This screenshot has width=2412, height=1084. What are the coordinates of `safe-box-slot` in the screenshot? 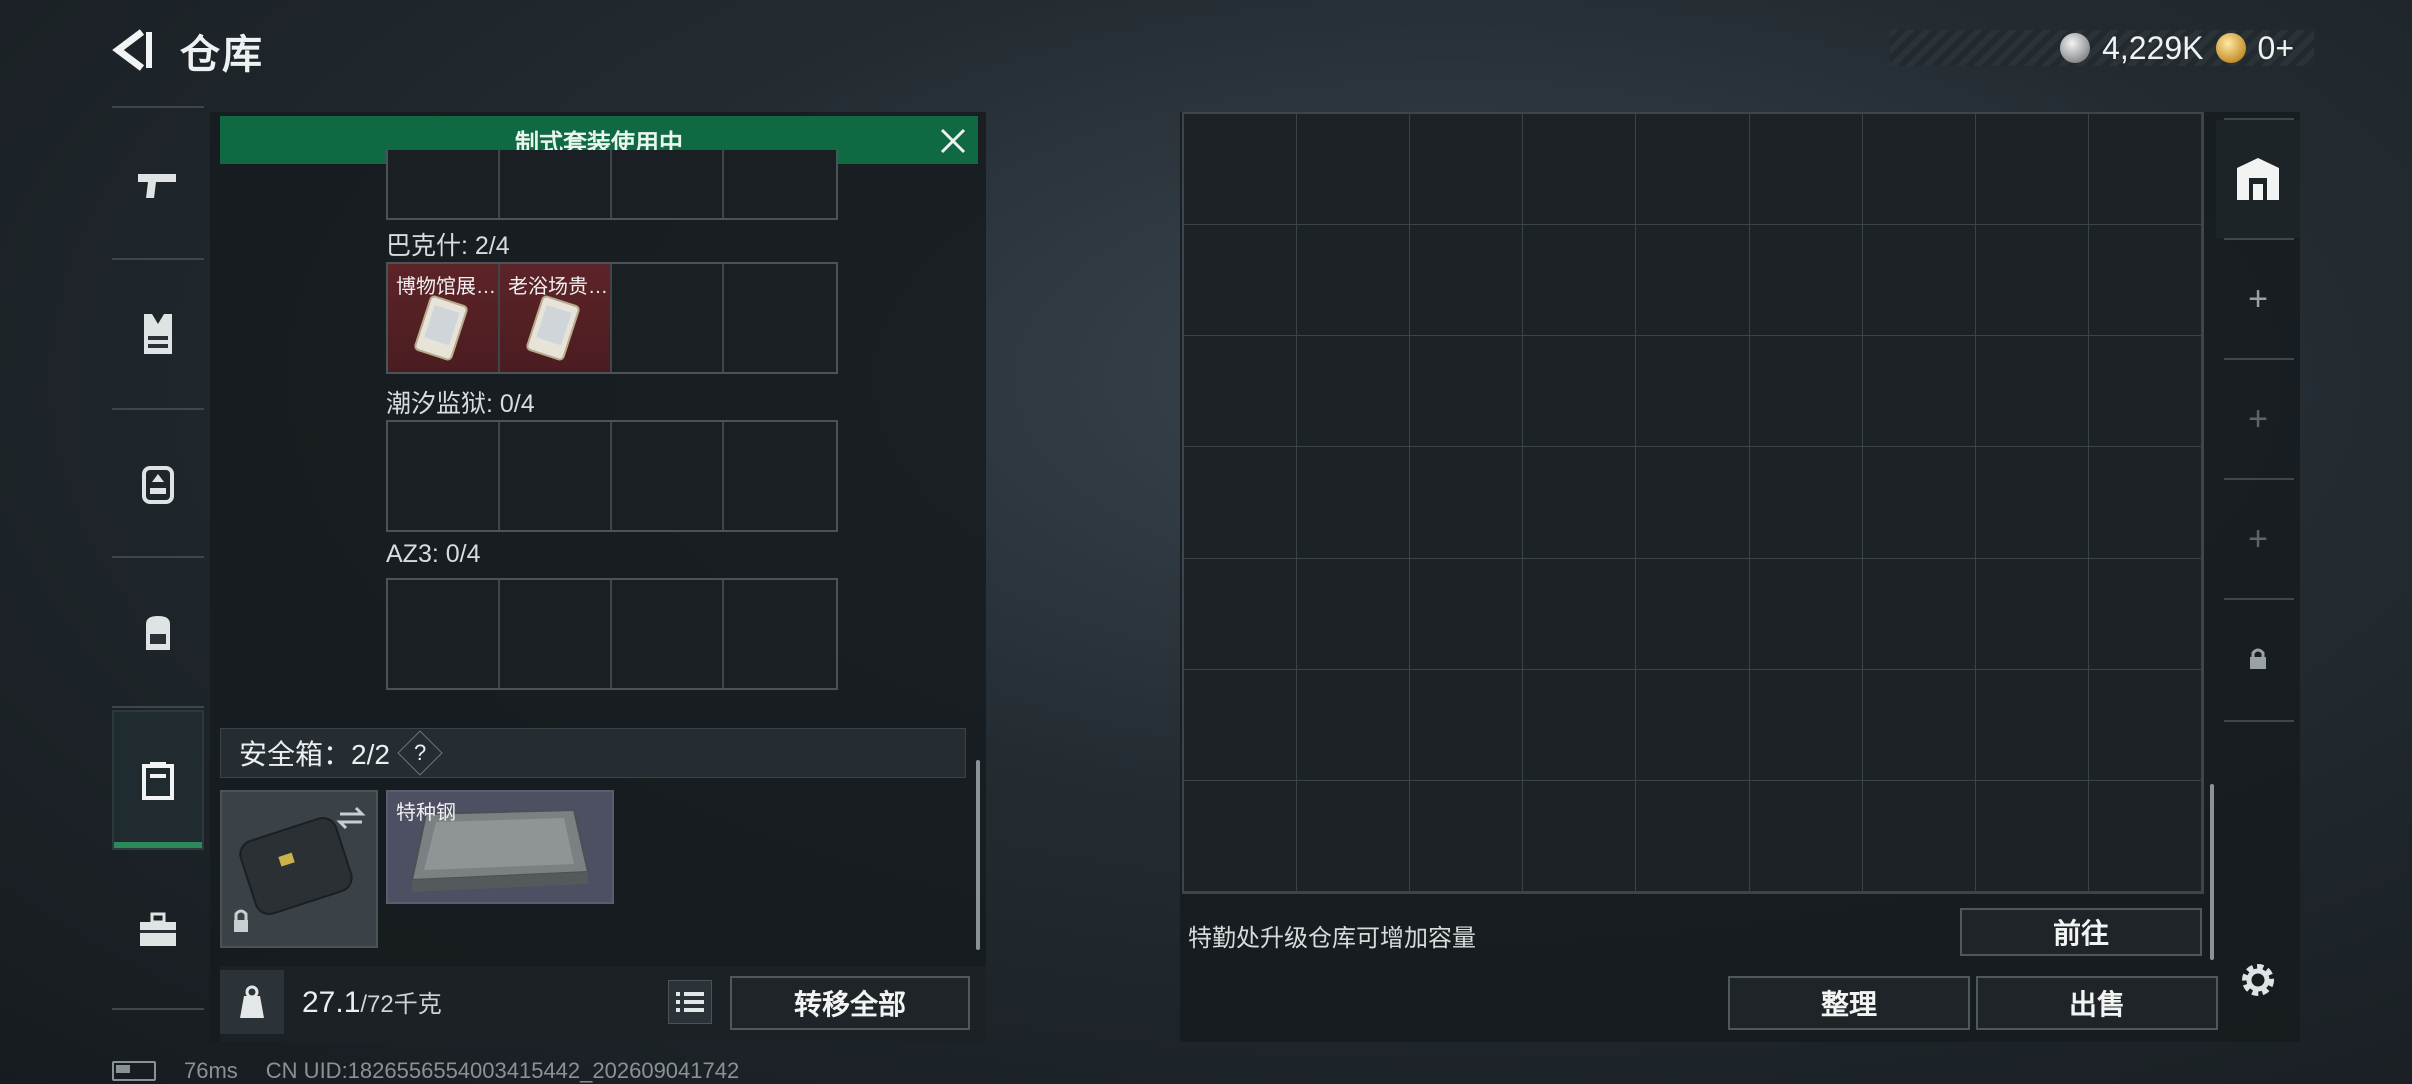 It's located at (299, 869).